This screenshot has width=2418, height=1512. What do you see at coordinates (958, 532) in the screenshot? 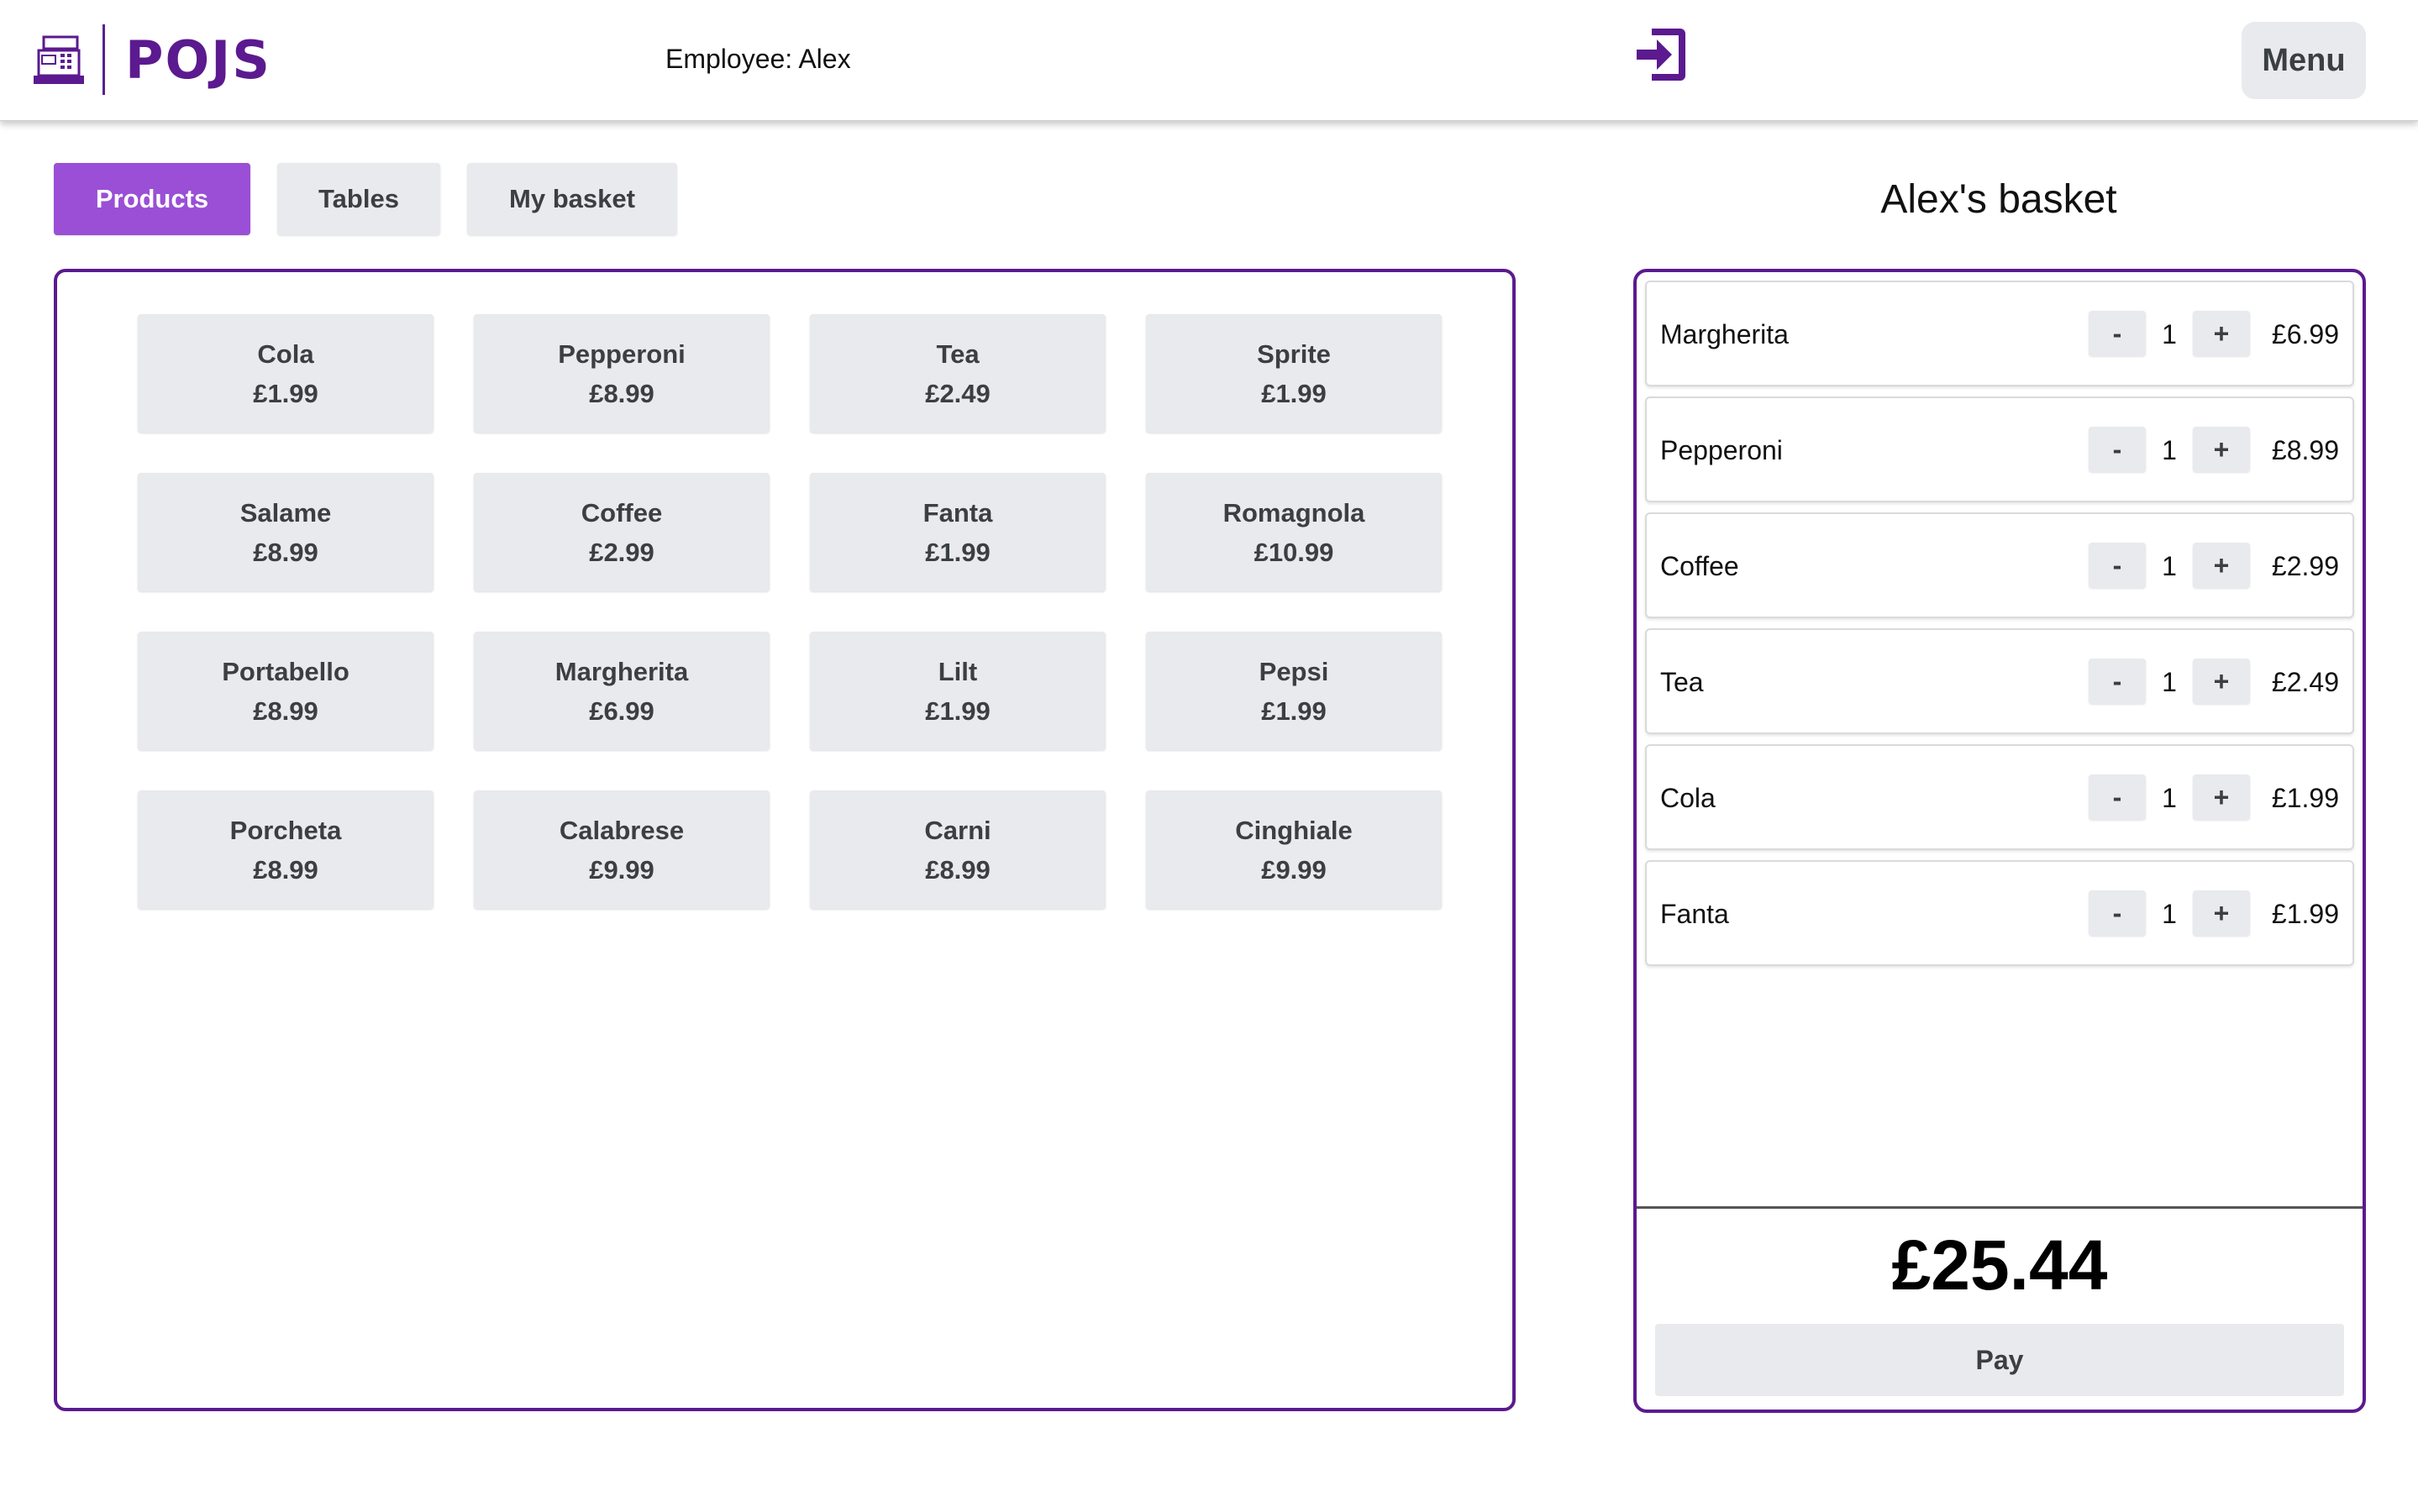
I see `product-card: Fanta £1.99` at bounding box center [958, 532].